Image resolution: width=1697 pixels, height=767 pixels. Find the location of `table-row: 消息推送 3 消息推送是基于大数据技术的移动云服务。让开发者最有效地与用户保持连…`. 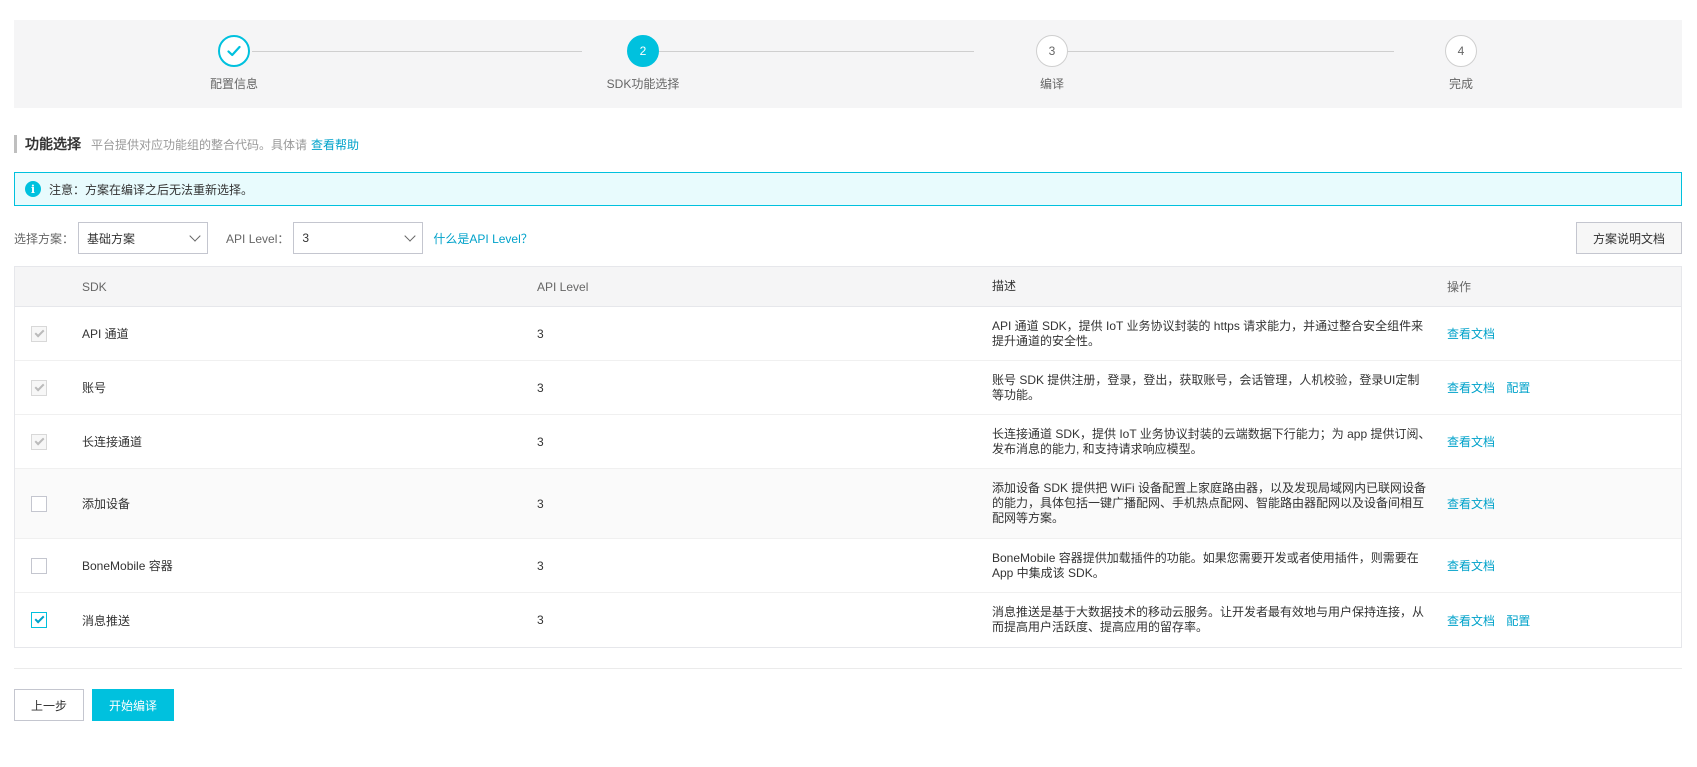

table-row: 消息推送 3 消息推送是基于大数据技术的移动云服务。让开发者最有效地与用户保持连… is located at coordinates (848, 620).